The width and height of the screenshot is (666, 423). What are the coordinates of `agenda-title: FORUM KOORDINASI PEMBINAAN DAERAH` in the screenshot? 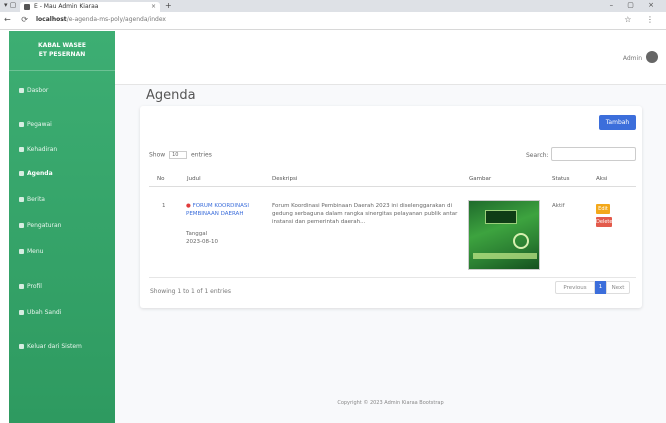 It's located at (217, 210).